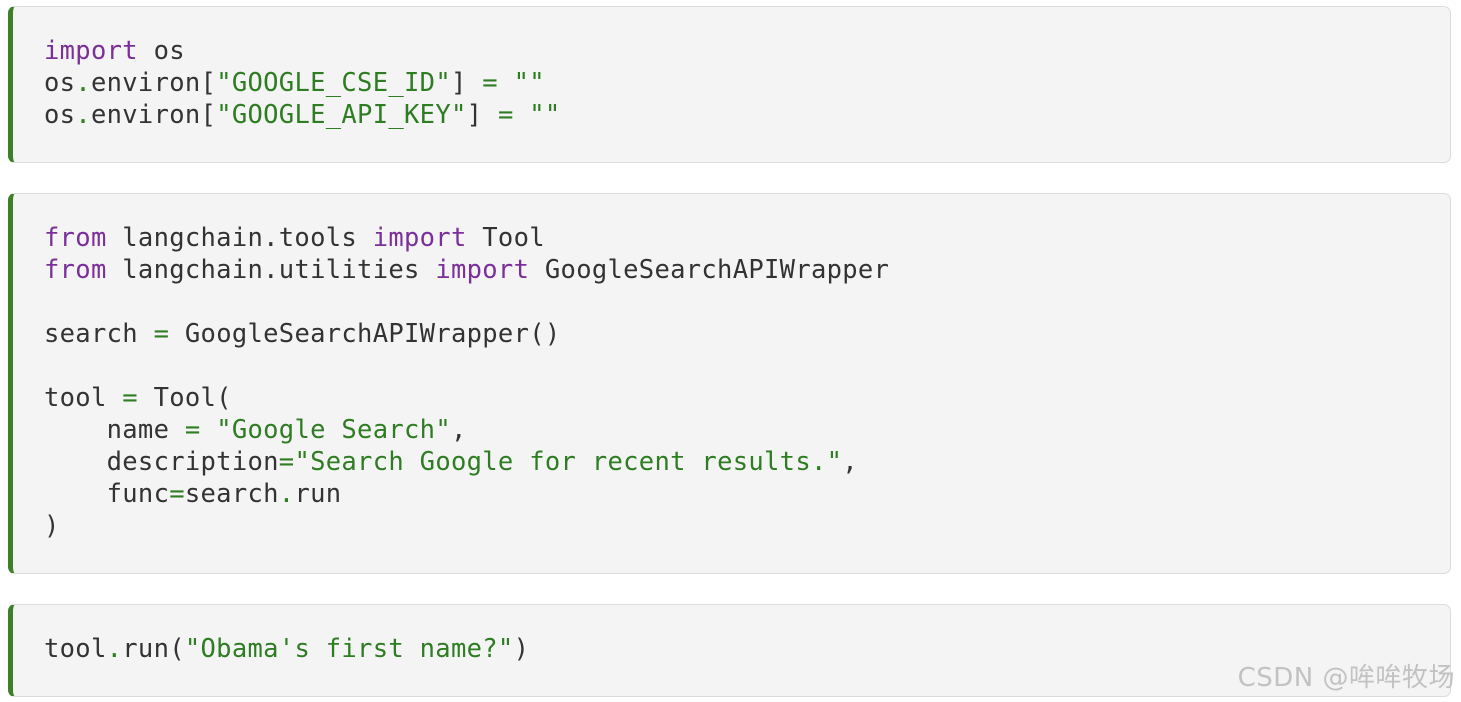 Image resolution: width=1461 pixels, height=702 pixels. I want to click on code-line: name = "Google Search",, so click(466, 430).